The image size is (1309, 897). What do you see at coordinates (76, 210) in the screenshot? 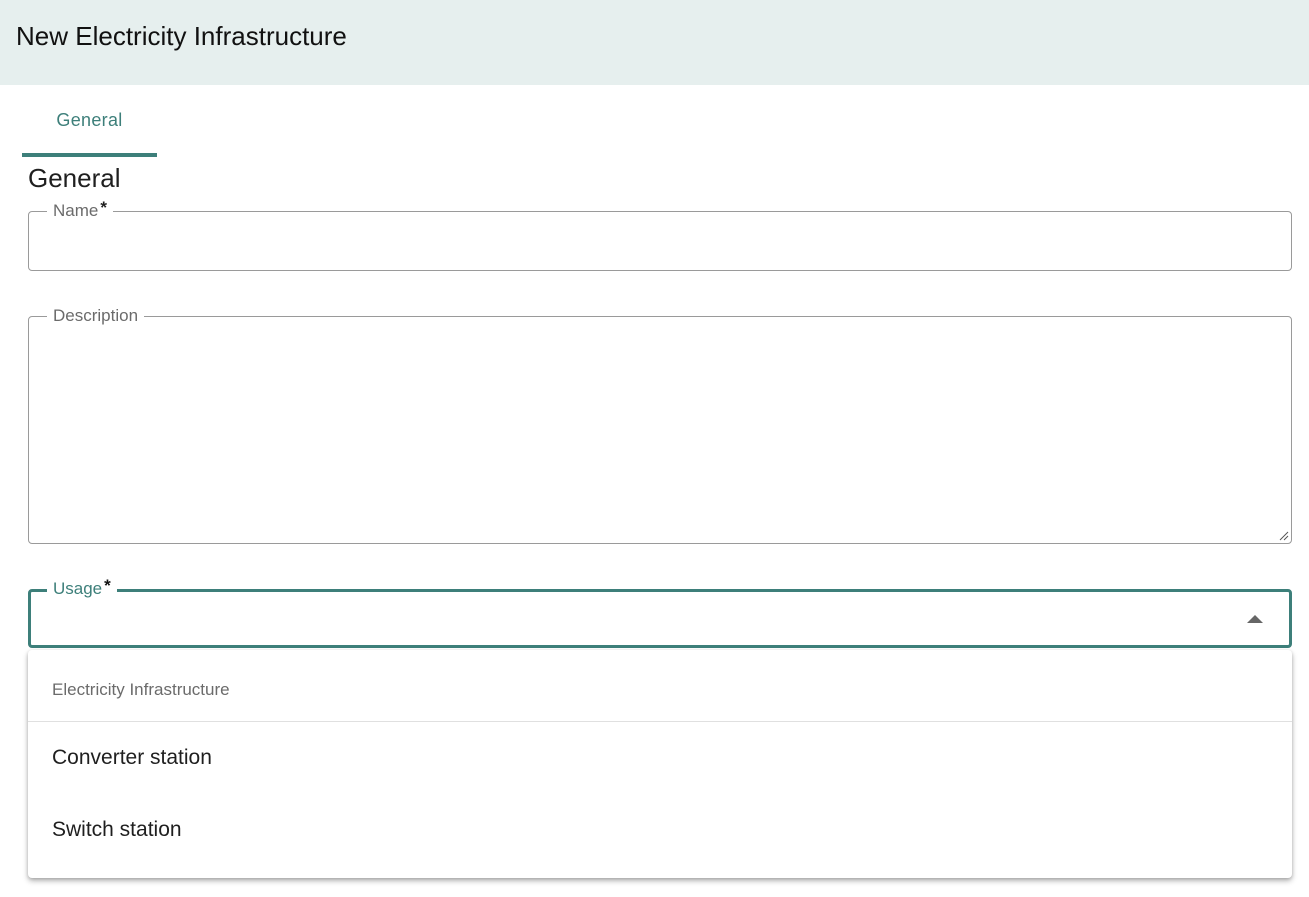
I see `name-label-text: Name` at bounding box center [76, 210].